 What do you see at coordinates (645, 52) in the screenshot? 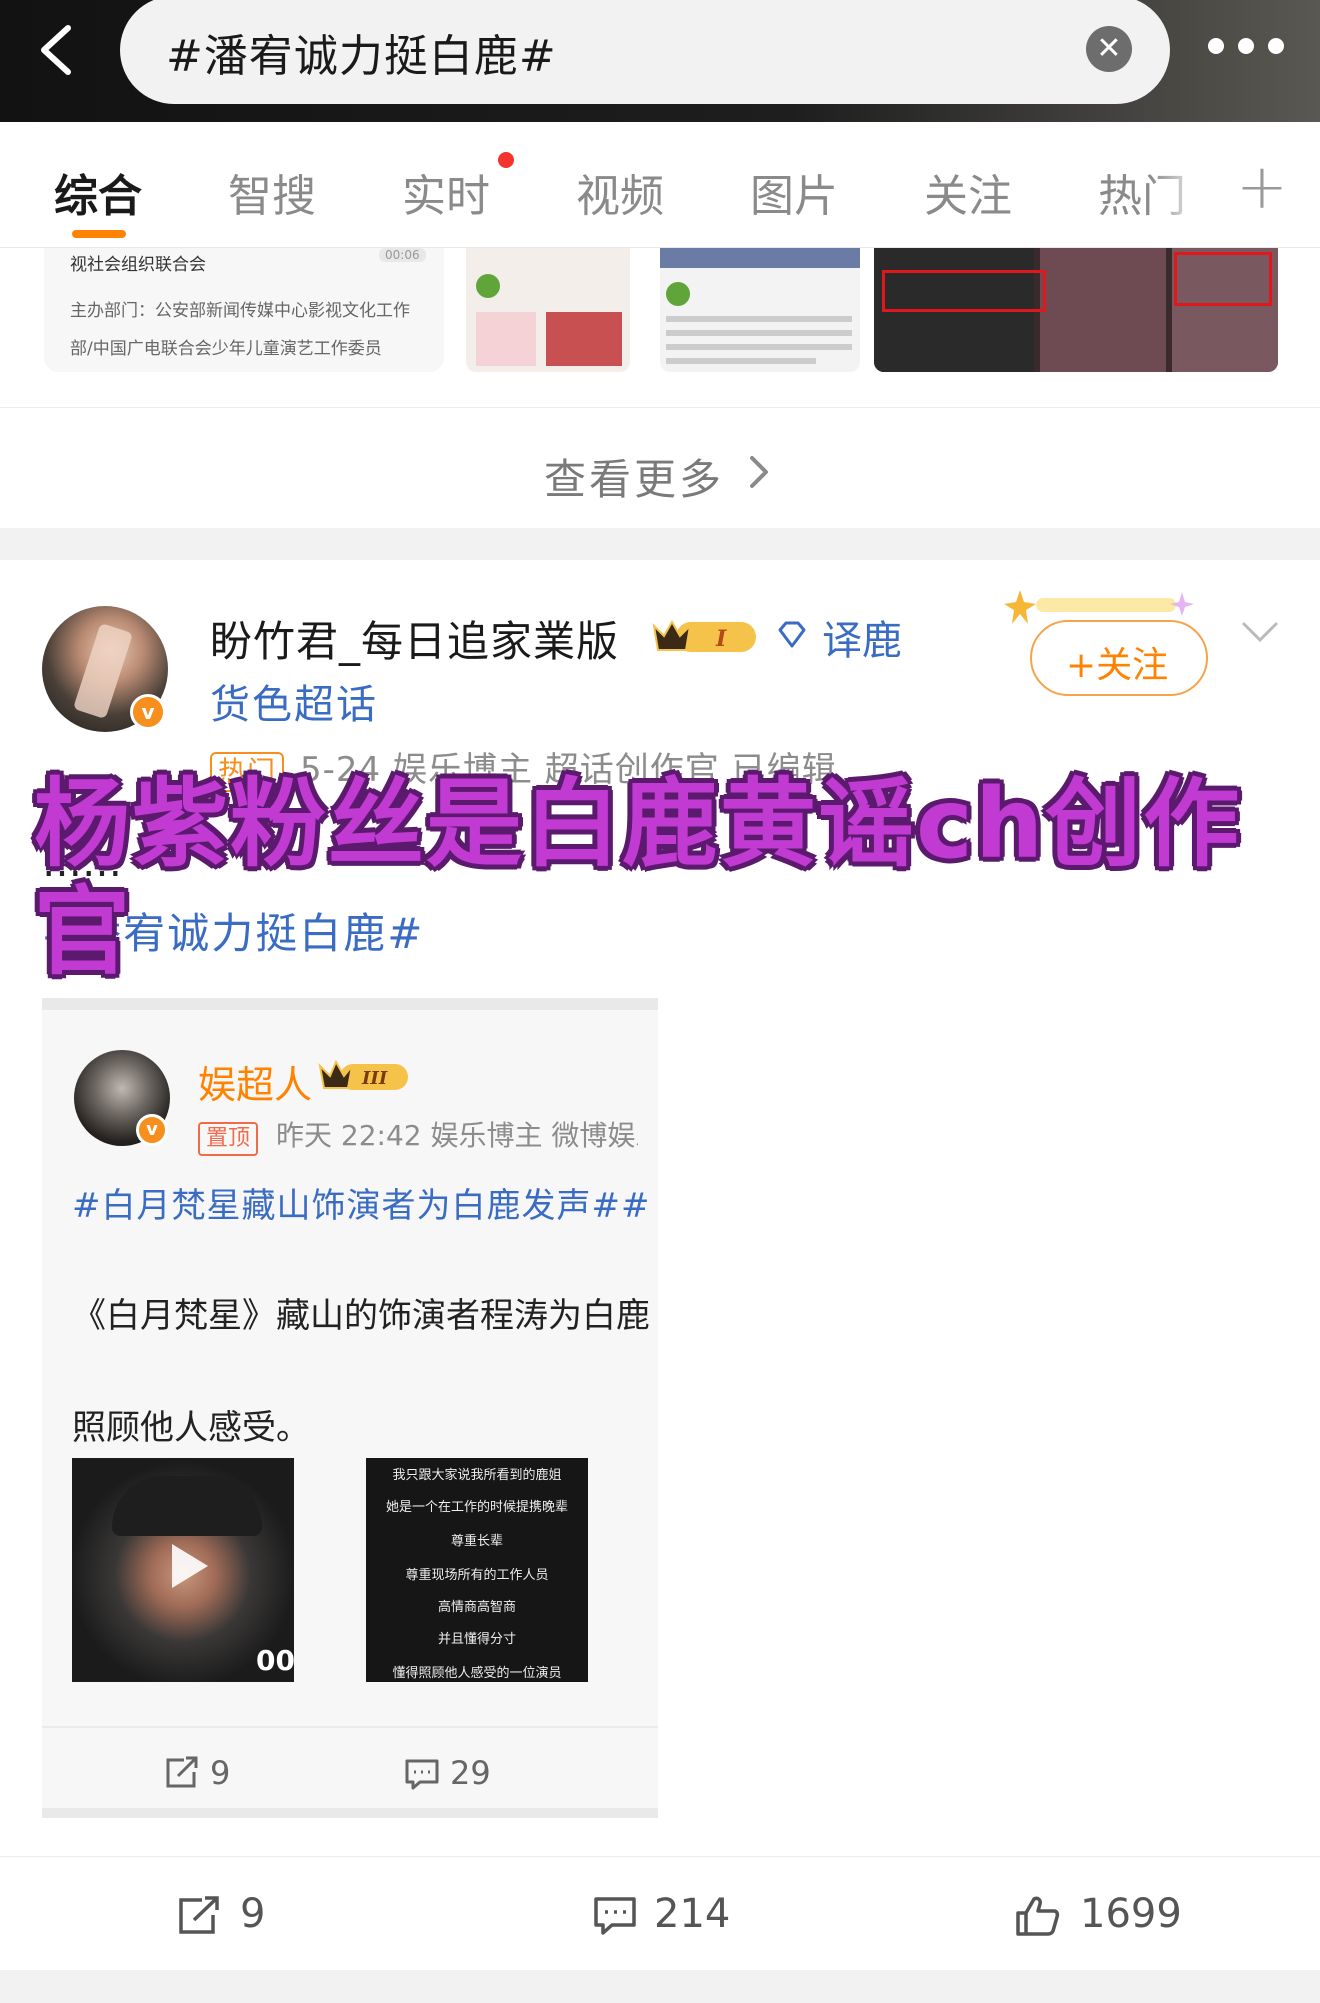
I see `search-bar: #潘宥诚力挺白鹿# ✕` at bounding box center [645, 52].